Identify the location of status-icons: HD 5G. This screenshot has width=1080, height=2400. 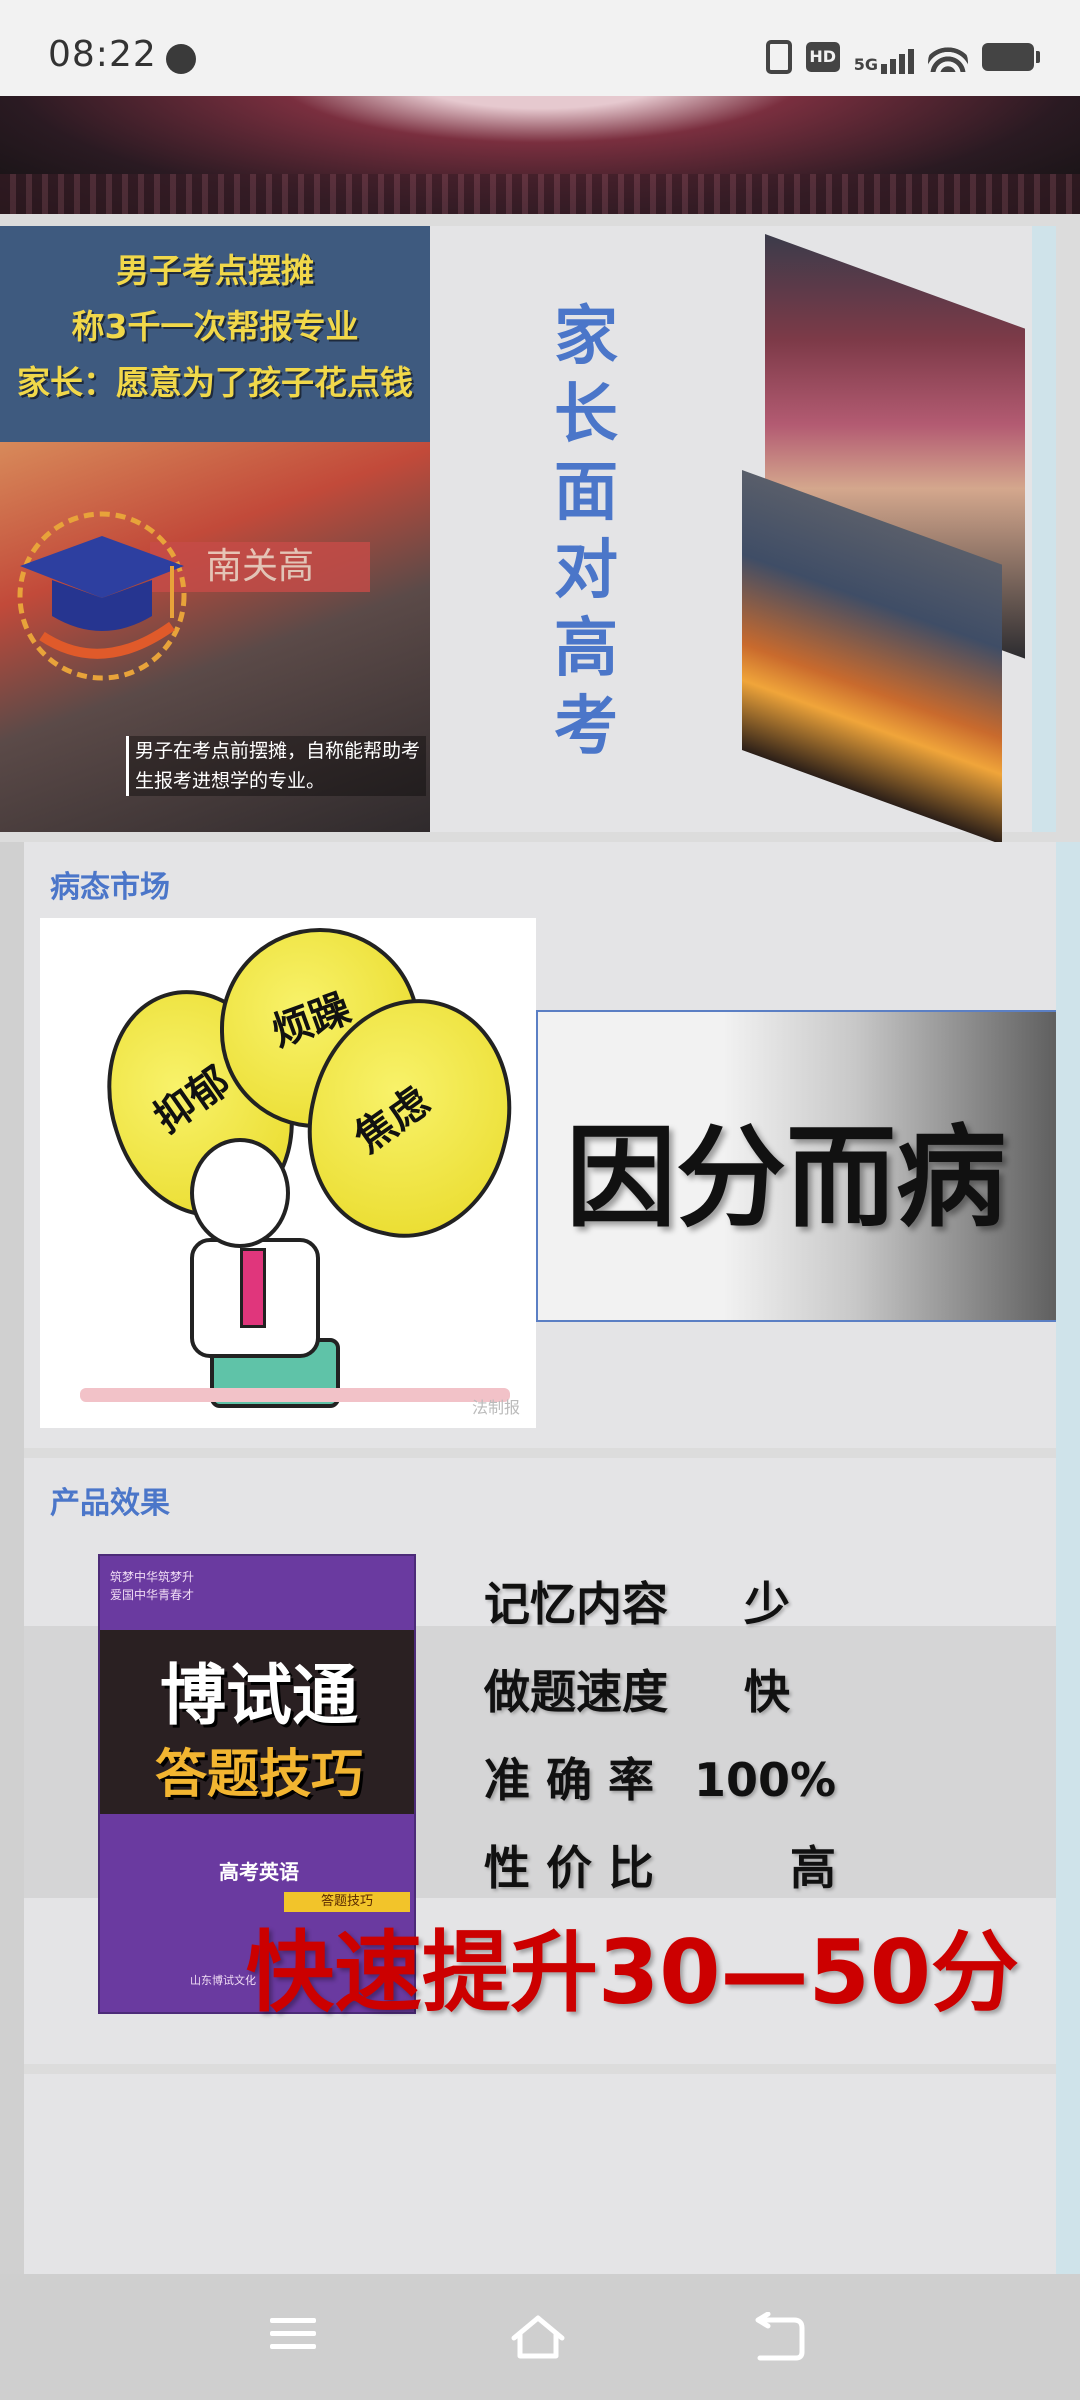
(902, 57).